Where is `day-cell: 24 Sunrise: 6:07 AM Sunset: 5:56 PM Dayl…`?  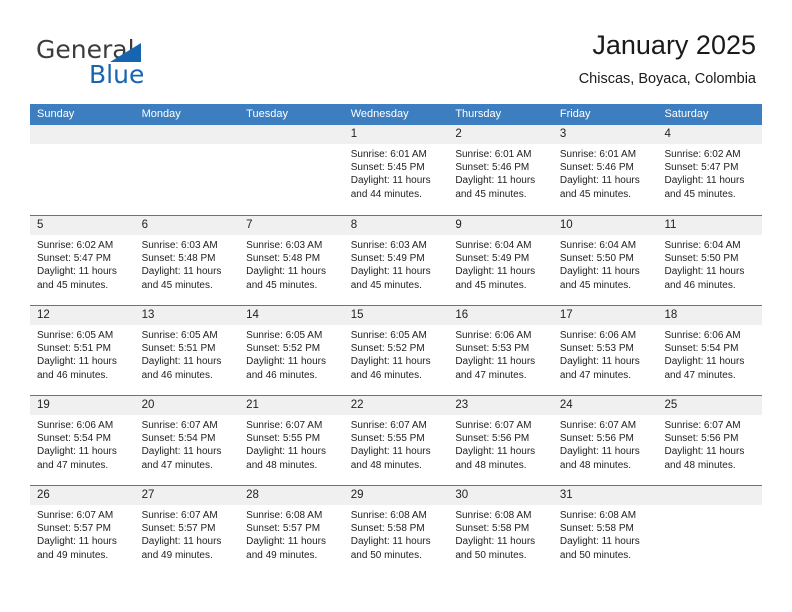 day-cell: 24 Sunrise: 6:07 AM Sunset: 5:56 PM Dayl… is located at coordinates (605, 440).